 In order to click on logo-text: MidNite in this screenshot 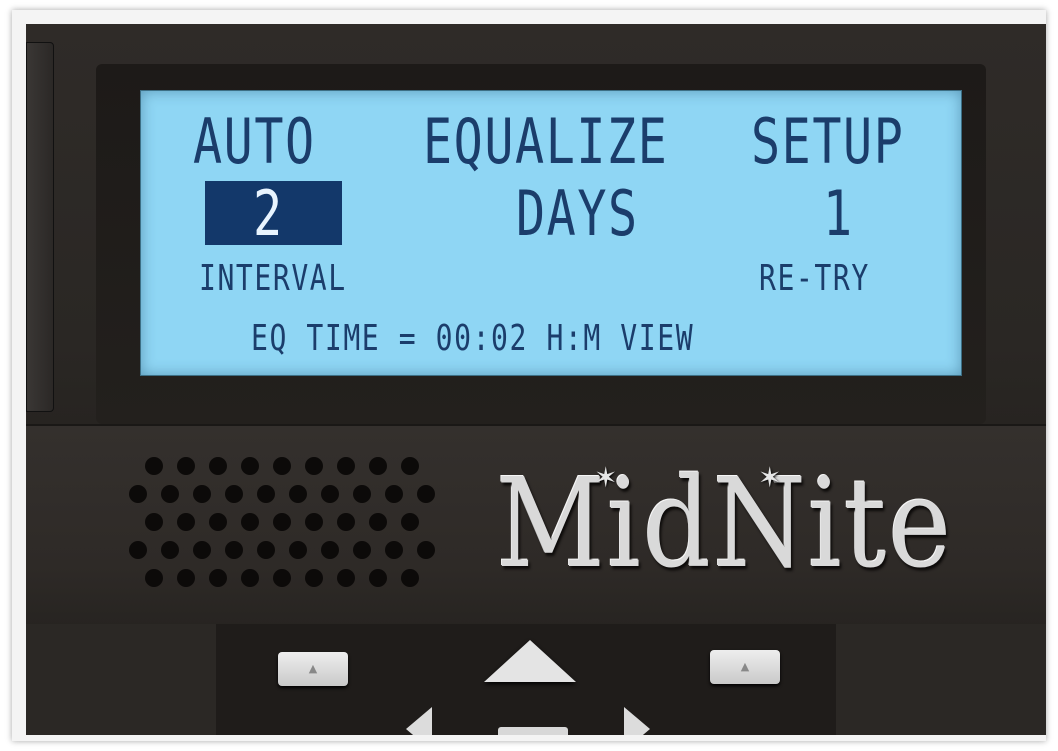, I will do `click(724, 524)`.